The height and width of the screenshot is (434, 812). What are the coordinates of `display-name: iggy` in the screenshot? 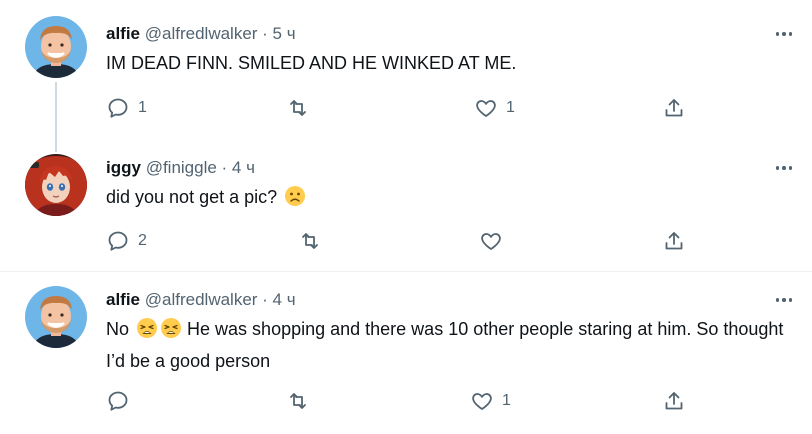 It's located at (123, 167).